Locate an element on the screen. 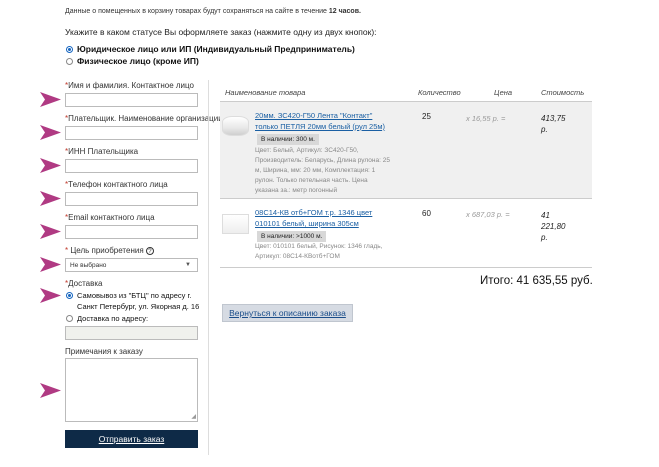 The image size is (659, 467). header-cost: Стоимость is located at coordinates (563, 92).